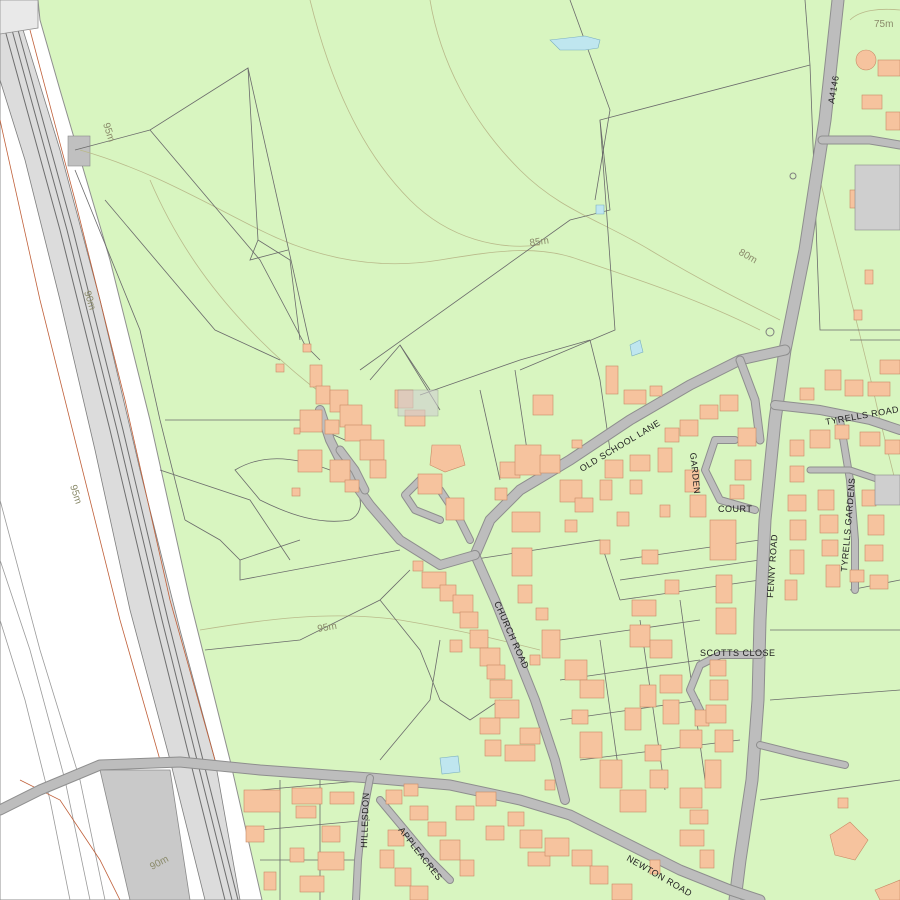 The image size is (900, 900). I want to click on contour-label-75m: 75m, so click(883, 24).